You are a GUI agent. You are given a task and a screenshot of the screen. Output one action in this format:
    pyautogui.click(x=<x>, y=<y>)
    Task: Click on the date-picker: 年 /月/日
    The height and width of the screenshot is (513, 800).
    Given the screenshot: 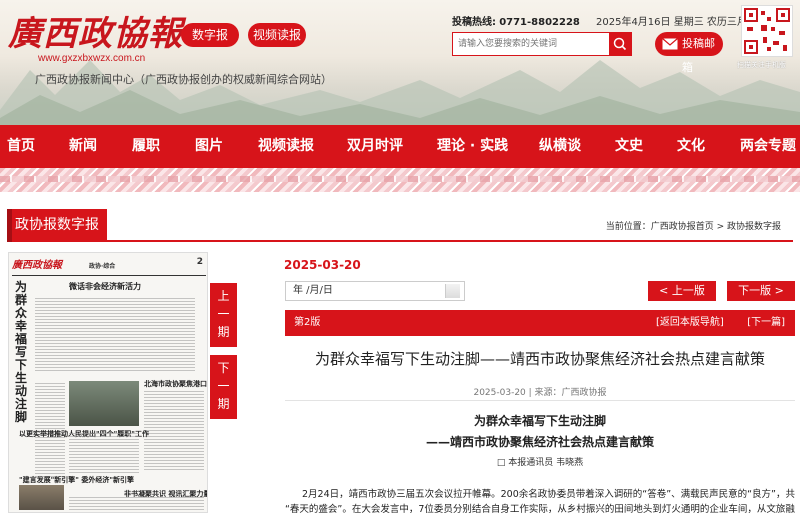 What is the action you would take?
    pyautogui.click(x=375, y=291)
    